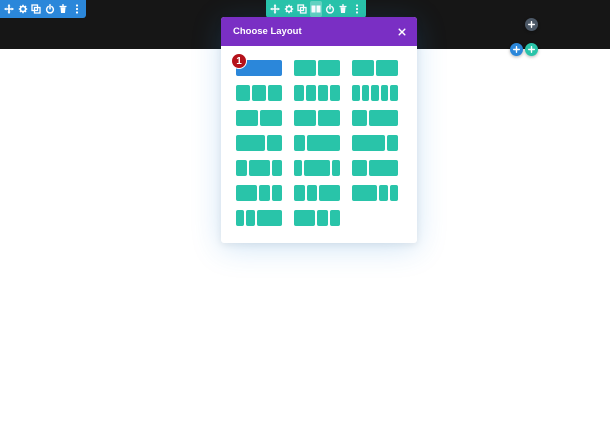 This screenshot has width=610, height=421. I want to click on columns-button, so click(316, 9).